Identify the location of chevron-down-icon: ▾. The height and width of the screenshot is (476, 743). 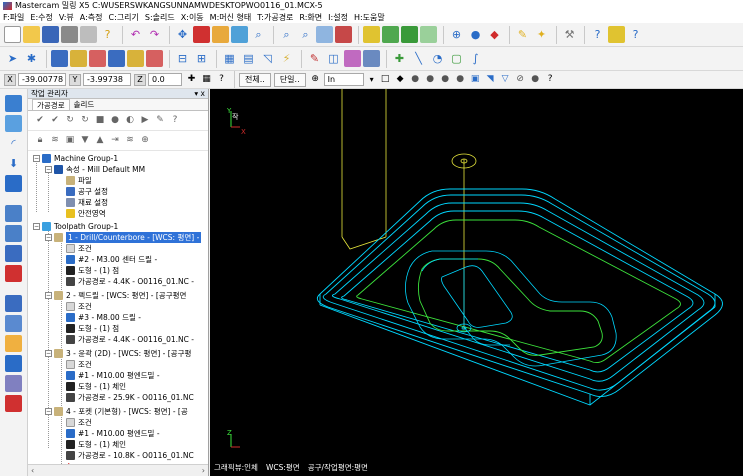
(372, 79).